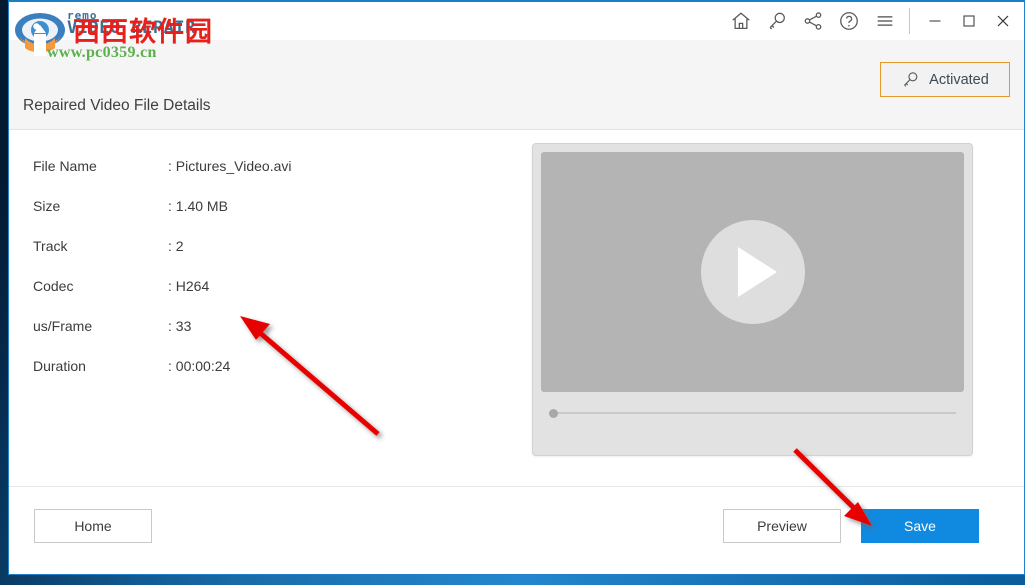  I want to click on activated-key-icon, so click(911, 79).